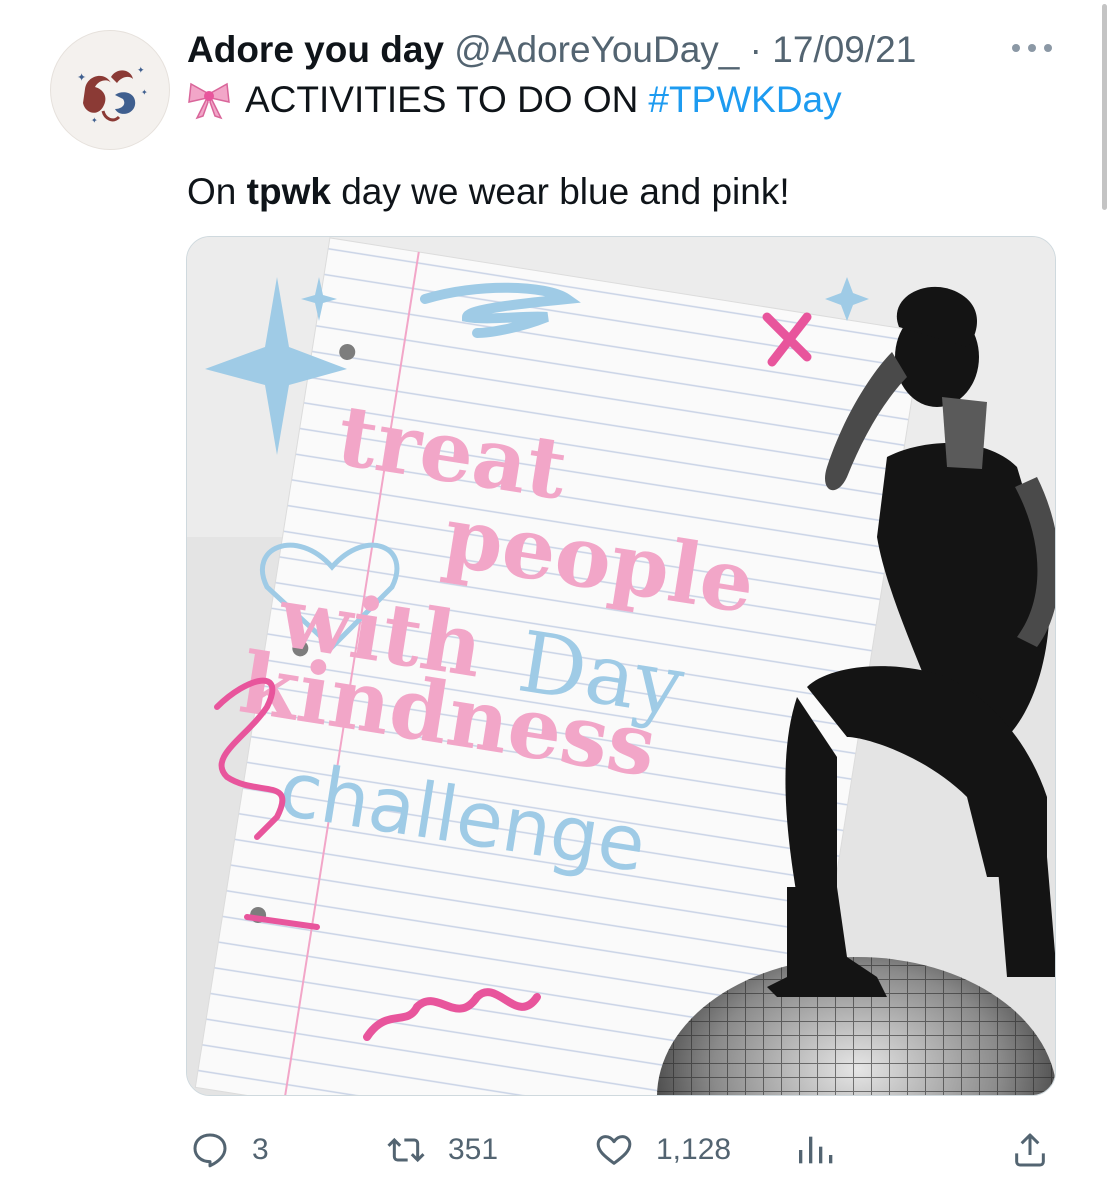 The image size is (1108, 1200). What do you see at coordinates (229, 1150) in the screenshot?
I see `reply-button: 3` at bounding box center [229, 1150].